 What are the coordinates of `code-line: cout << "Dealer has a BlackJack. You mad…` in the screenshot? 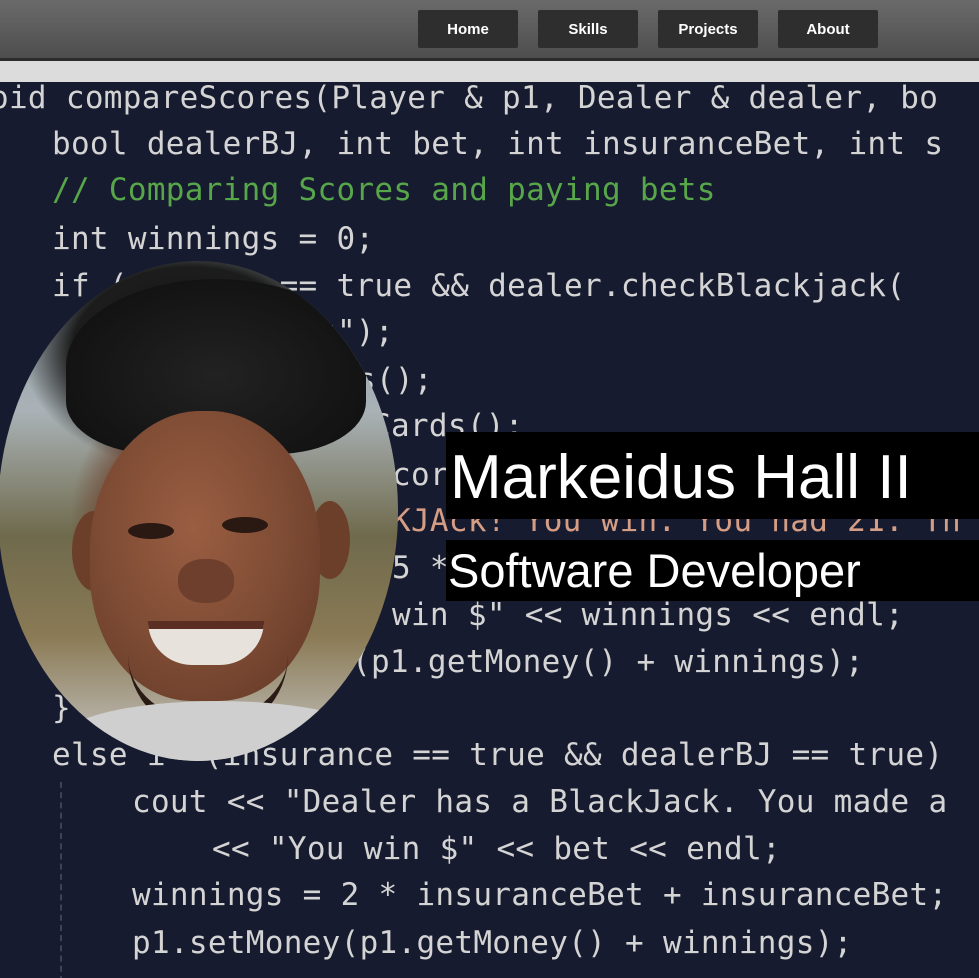 It's located at (540, 802).